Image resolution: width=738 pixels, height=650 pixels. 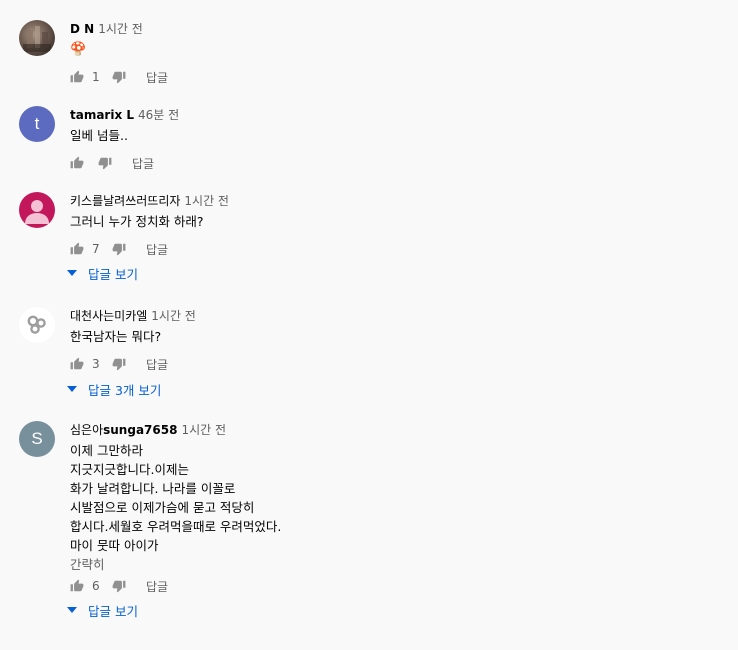 What do you see at coordinates (390, 221) in the screenshot?
I see `comment-text: 그러니 누가 정치화 하래?` at bounding box center [390, 221].